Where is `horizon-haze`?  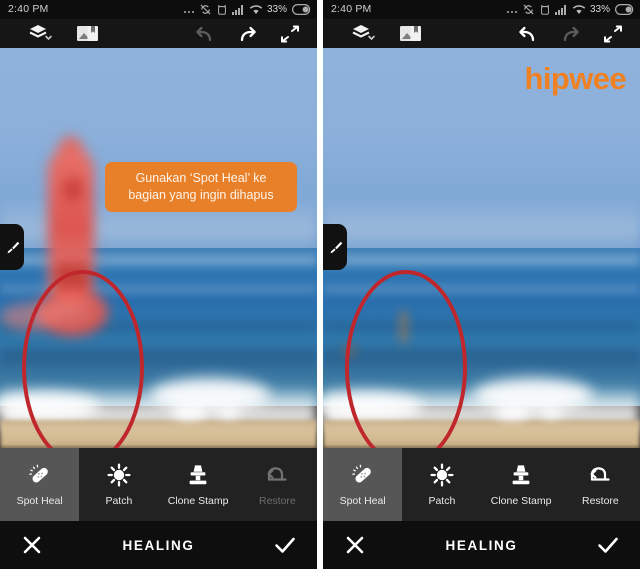
horizon-haze is located at coordinates (481, 226).